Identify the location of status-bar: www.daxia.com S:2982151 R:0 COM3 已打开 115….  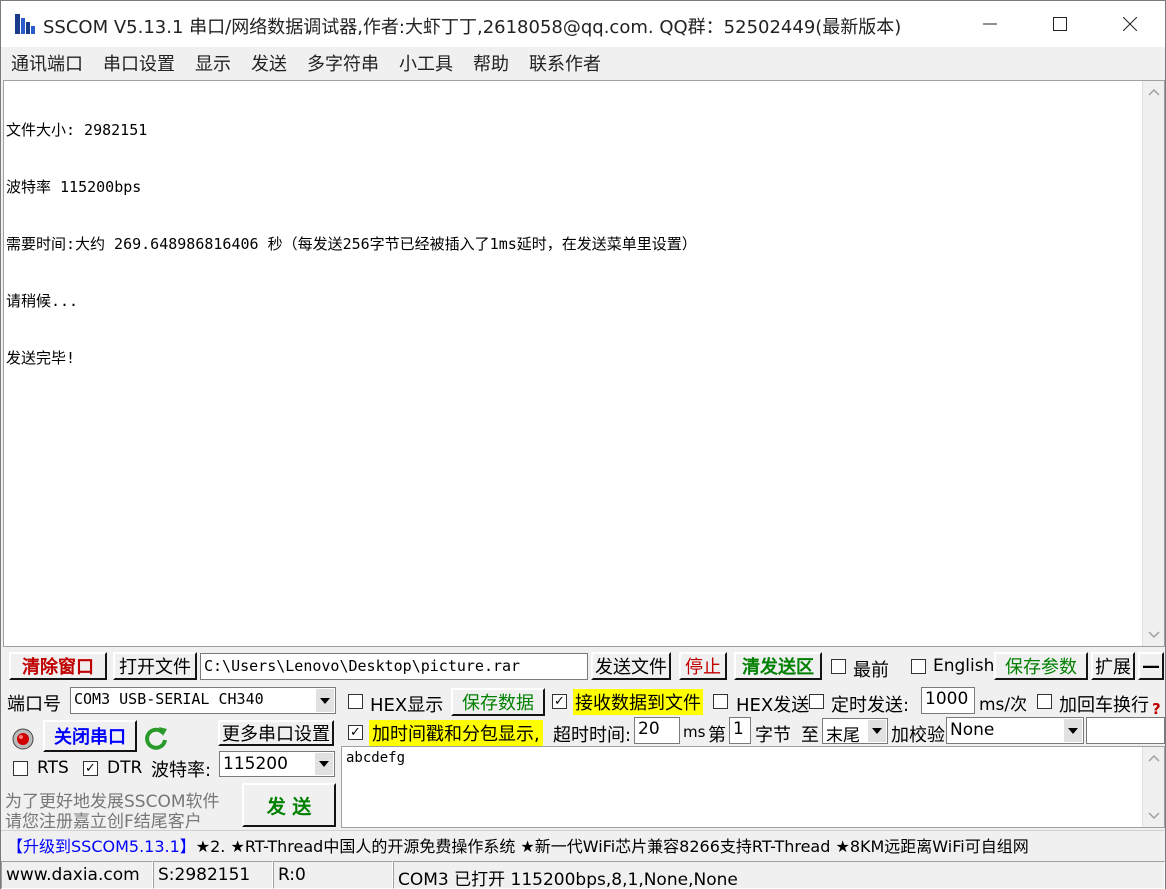
(583, 875).